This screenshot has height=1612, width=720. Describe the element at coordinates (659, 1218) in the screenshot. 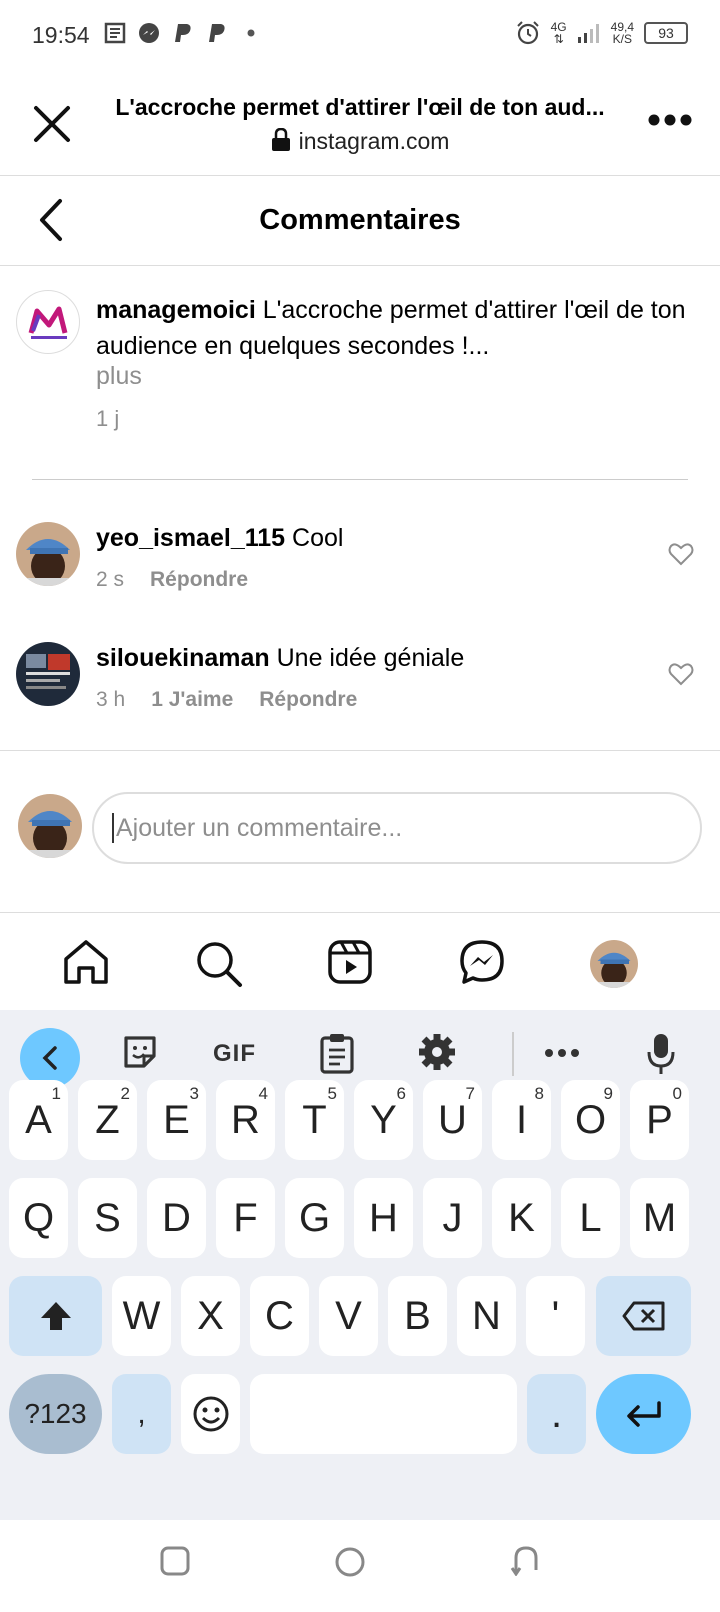

I see `key-m: M` at that location.